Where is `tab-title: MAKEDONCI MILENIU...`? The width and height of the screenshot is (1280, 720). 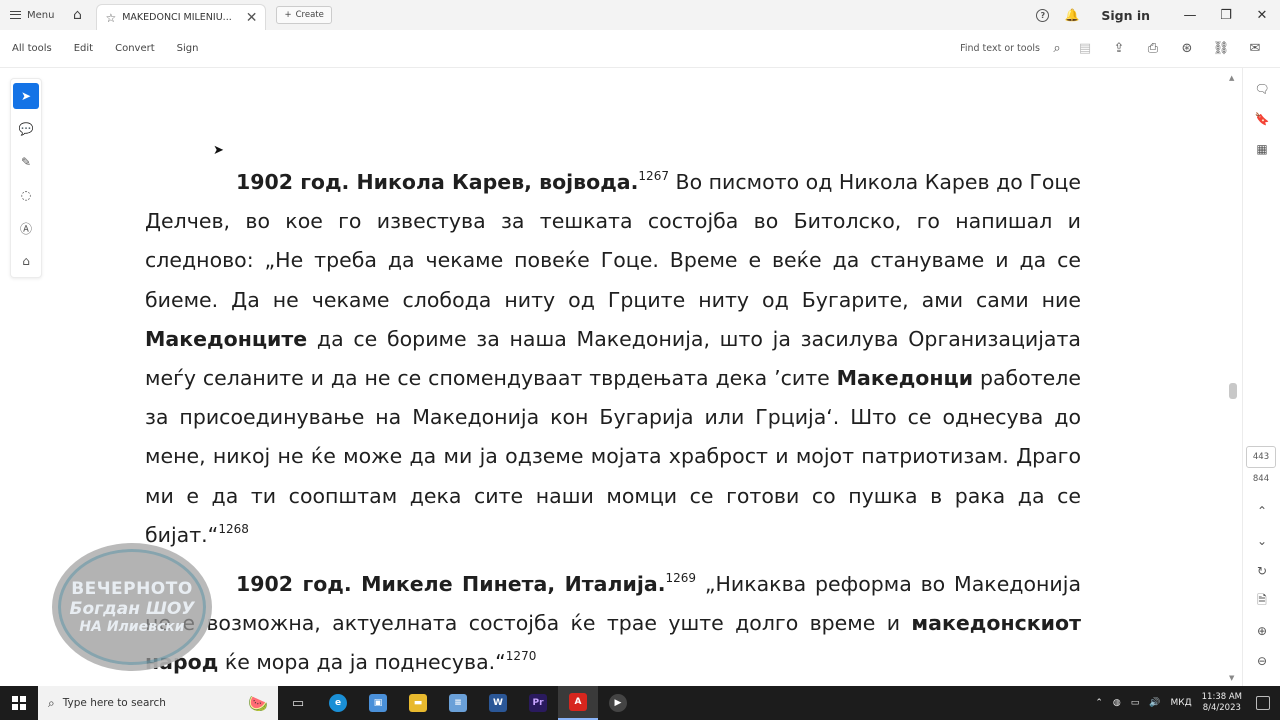 tab-title: MAKEDONCI MILENIU... is located at coordinates (177, 17).